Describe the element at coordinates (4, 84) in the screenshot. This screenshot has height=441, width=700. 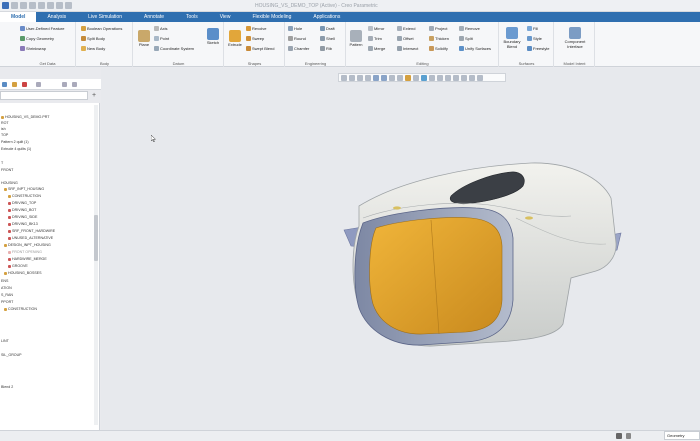
I see `model-tree-icon` at that location.